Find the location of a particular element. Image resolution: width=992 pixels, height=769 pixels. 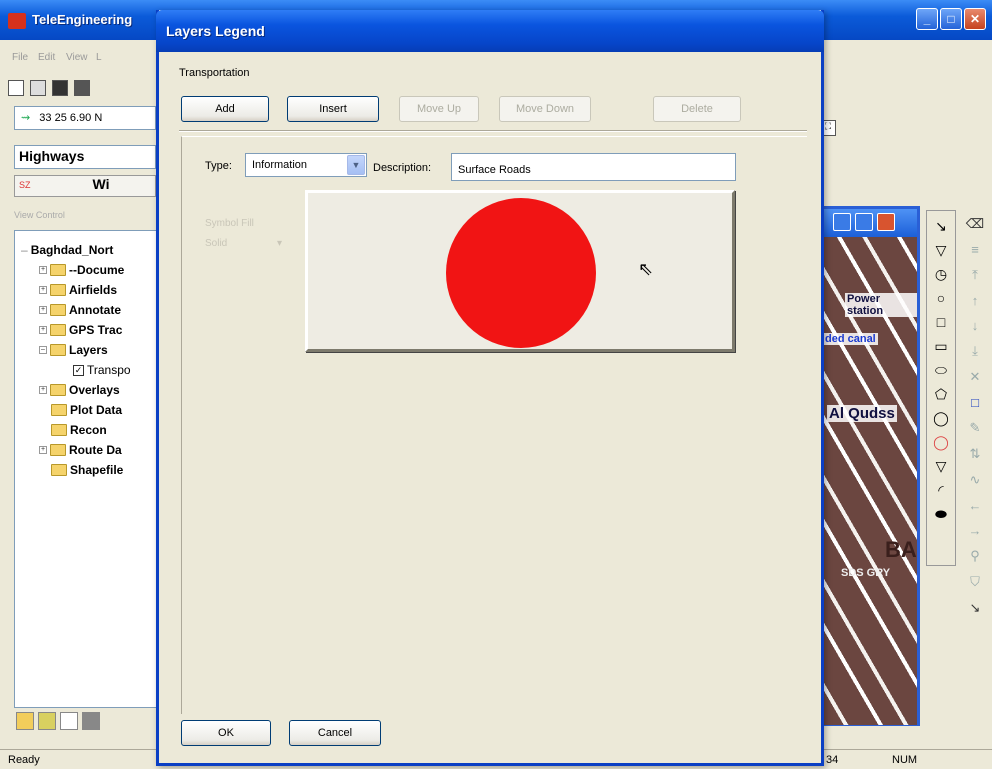

map-close-button is located at coordinates (886, 222).